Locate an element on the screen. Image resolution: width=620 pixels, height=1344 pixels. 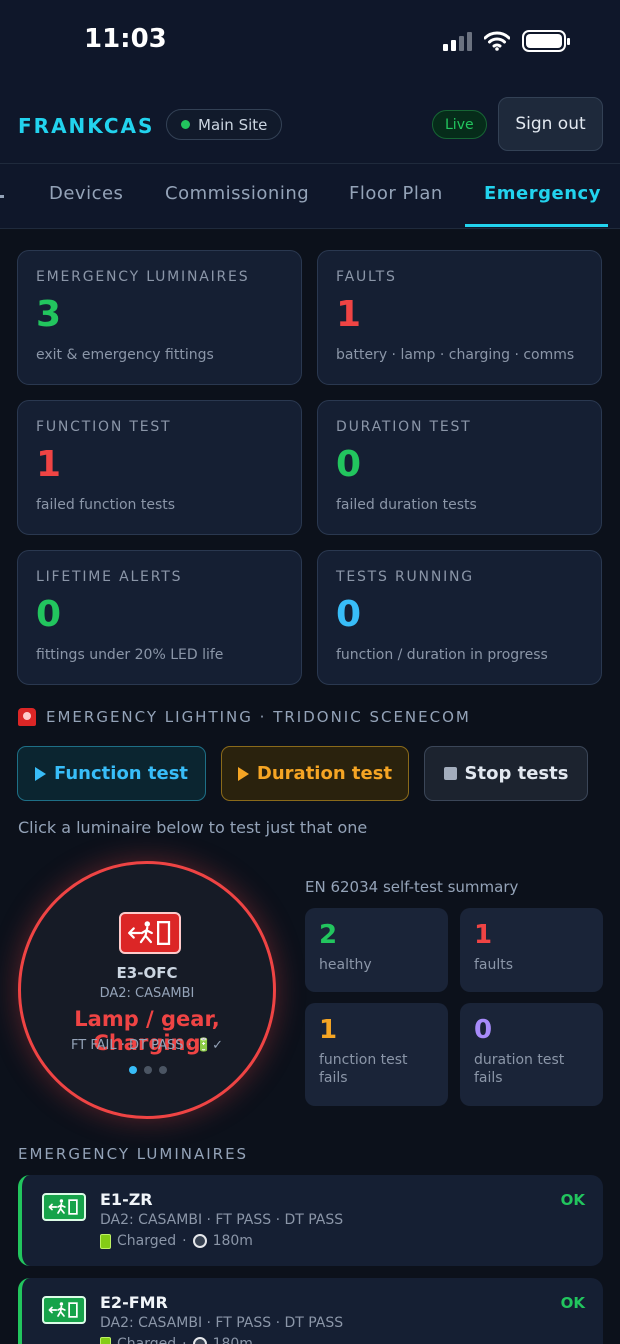
site-online-dot-icon is located at coordinates (185, 124).